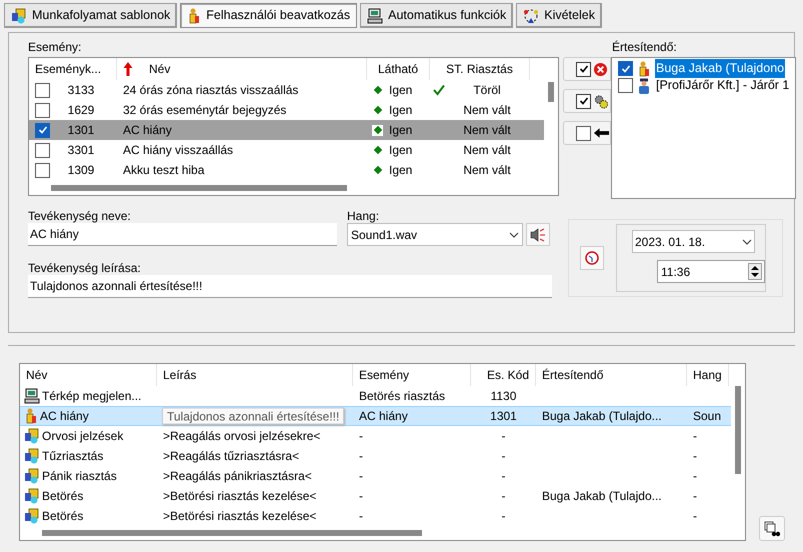 Image resolution: width=803 pixels, height=552 pixels. What do you see at coordinates (437, 15) in the screenshot?
I see `tab: Automatikus funkciók` at bounding box center [437, 15].